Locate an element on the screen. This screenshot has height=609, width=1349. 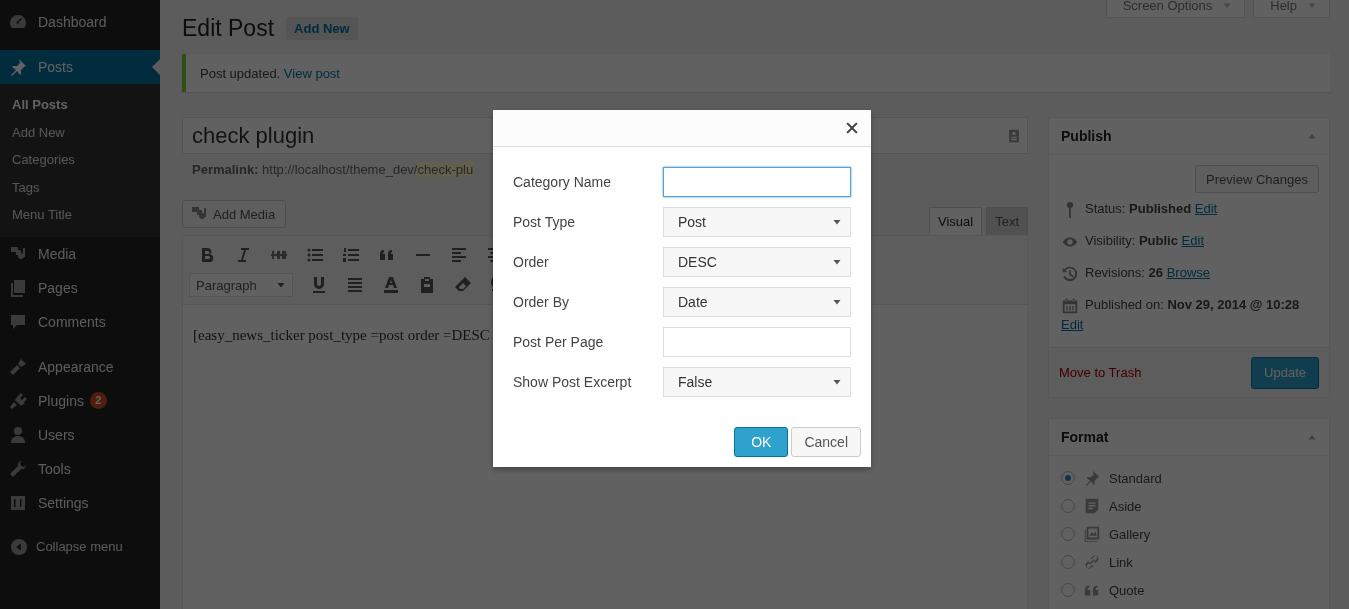
dropdown: False is located at coordinates (757, 382).